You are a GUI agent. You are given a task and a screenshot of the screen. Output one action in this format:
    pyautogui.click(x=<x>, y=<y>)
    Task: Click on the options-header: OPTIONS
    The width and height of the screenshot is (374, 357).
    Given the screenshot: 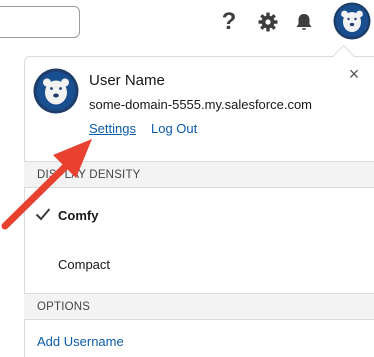 What is the action you would take?
    pyautogui.click(x=199, y=306)
    